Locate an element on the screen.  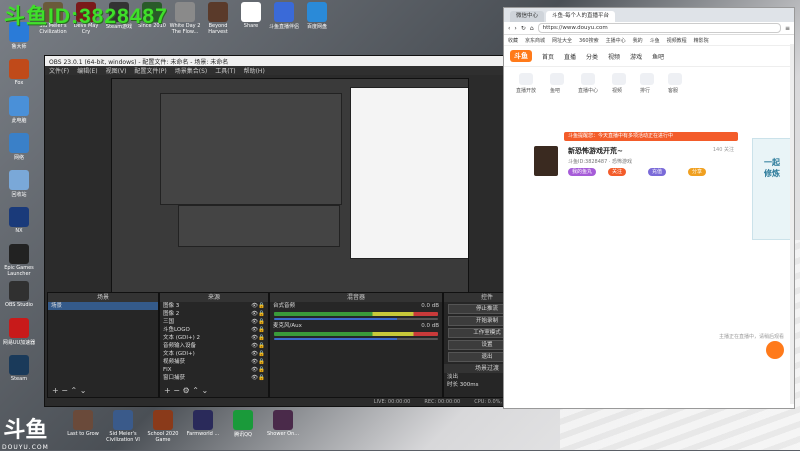
menu-item-6: 帮助(H) is located at coordinates (254, 70).